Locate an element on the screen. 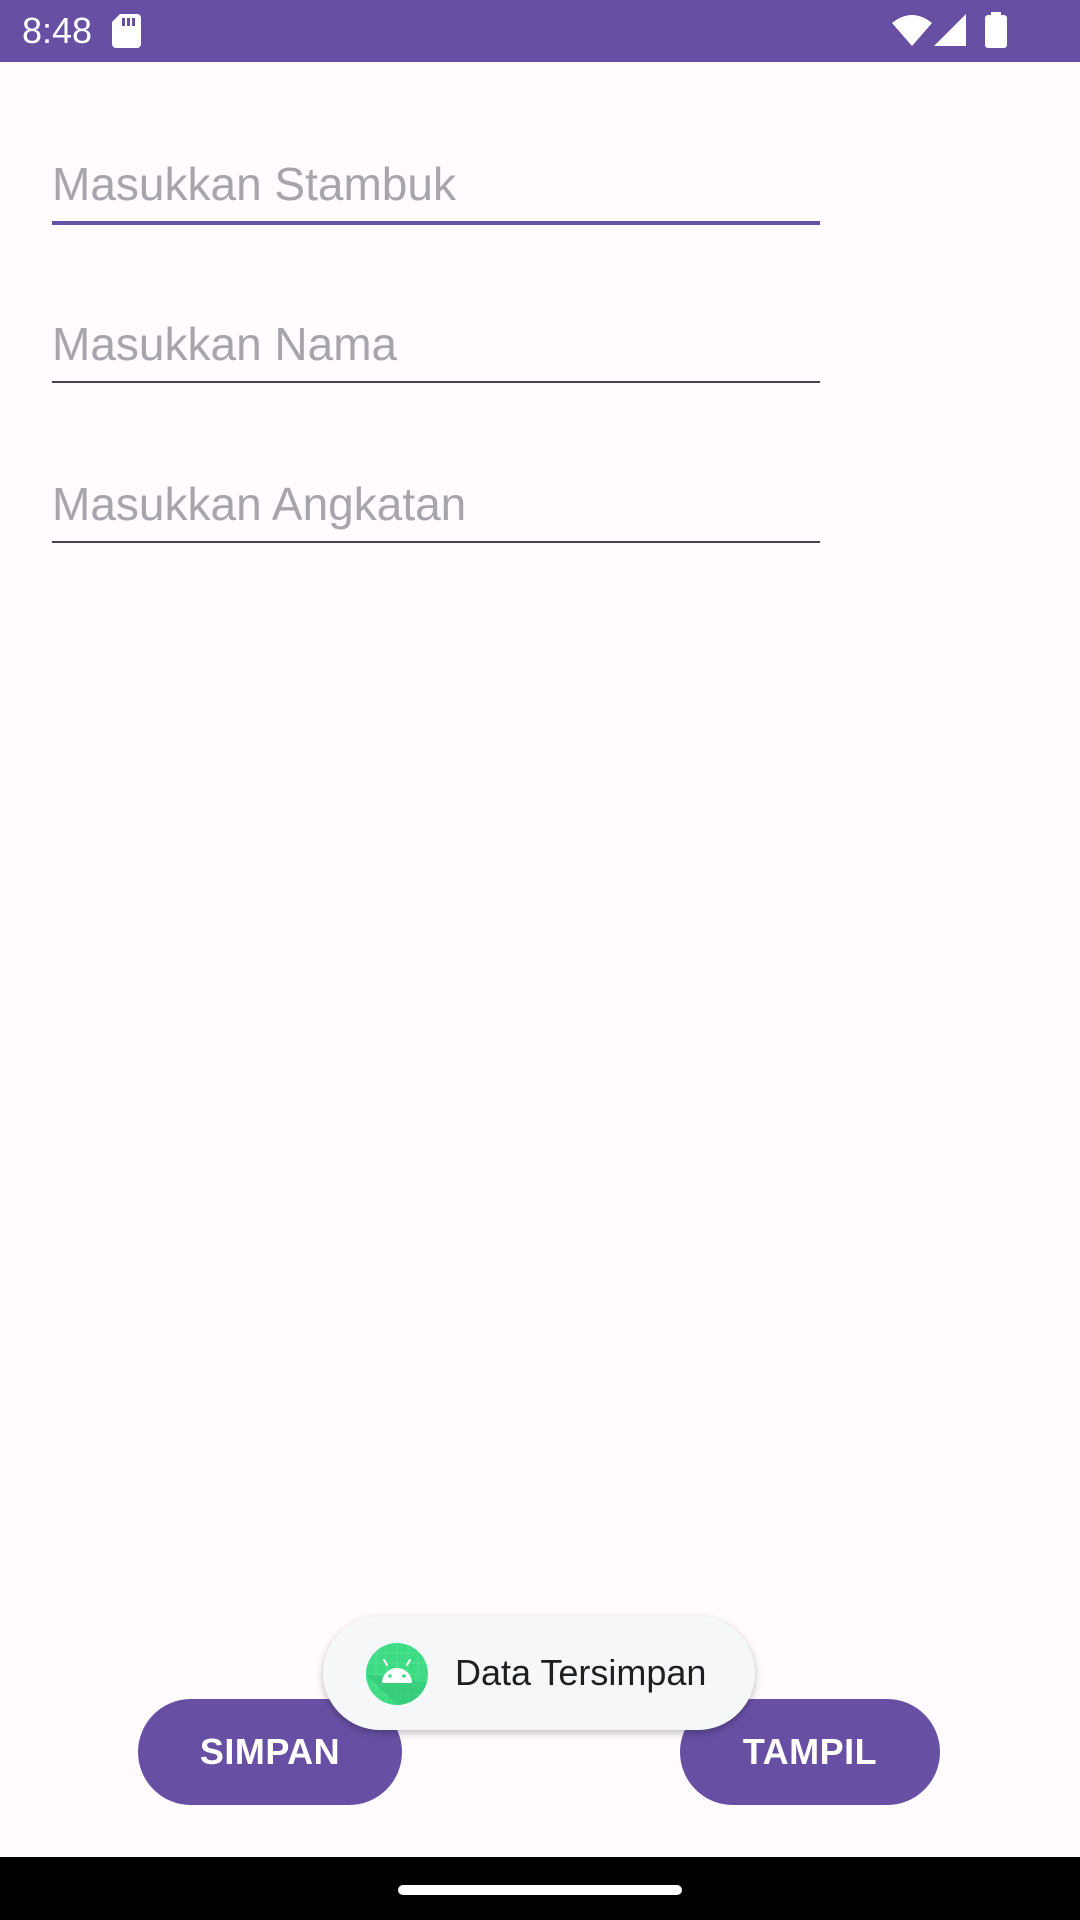 The width and height of the screenshot is (1080, 1920). status-time: 8:48 is located at coordinates (57, 30).